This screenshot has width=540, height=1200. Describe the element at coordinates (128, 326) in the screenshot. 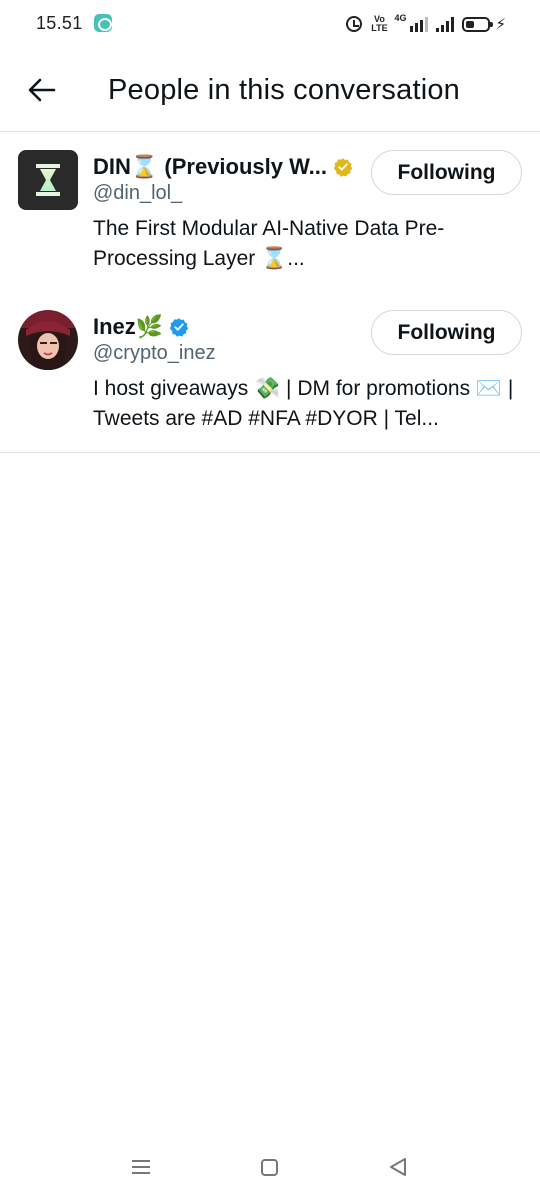

I see `user-name: Inez🌿` at that location.